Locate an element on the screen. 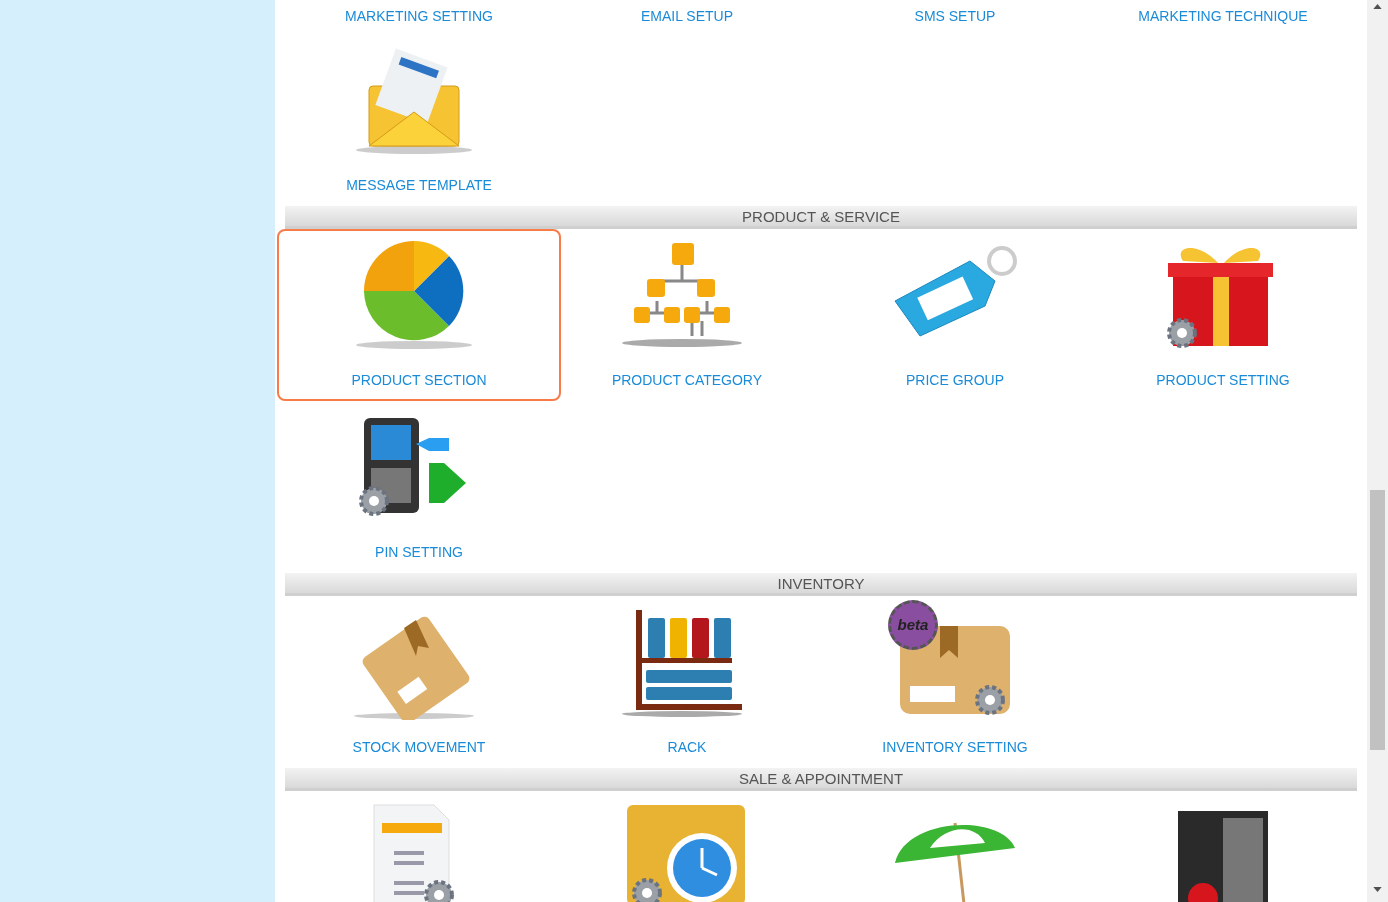 The image size is (1388, 902). tile-label: RACK is located at coordinates (687, 747).